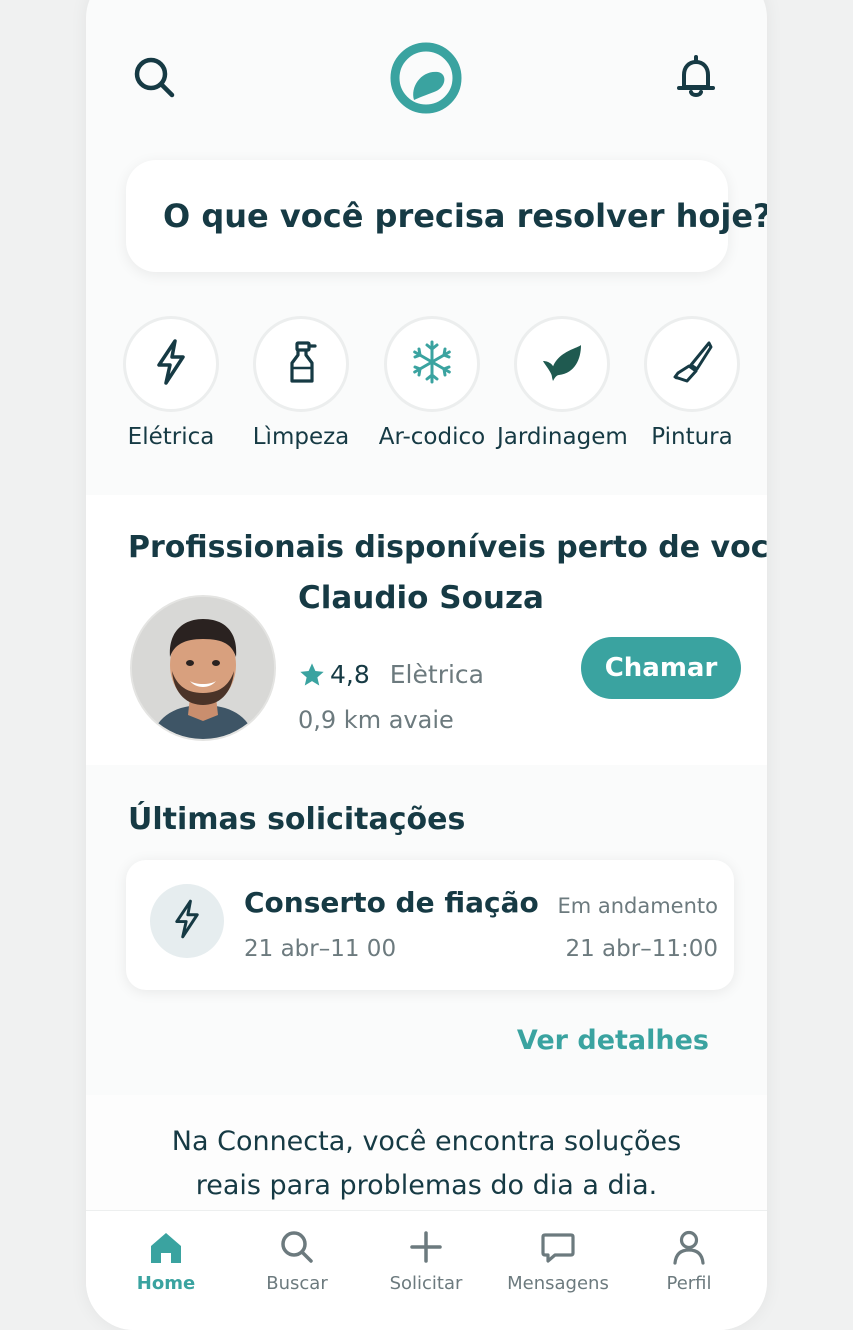 This screenshot has height=1330, width=853. I want to click on star-icon, so click(312, 675).